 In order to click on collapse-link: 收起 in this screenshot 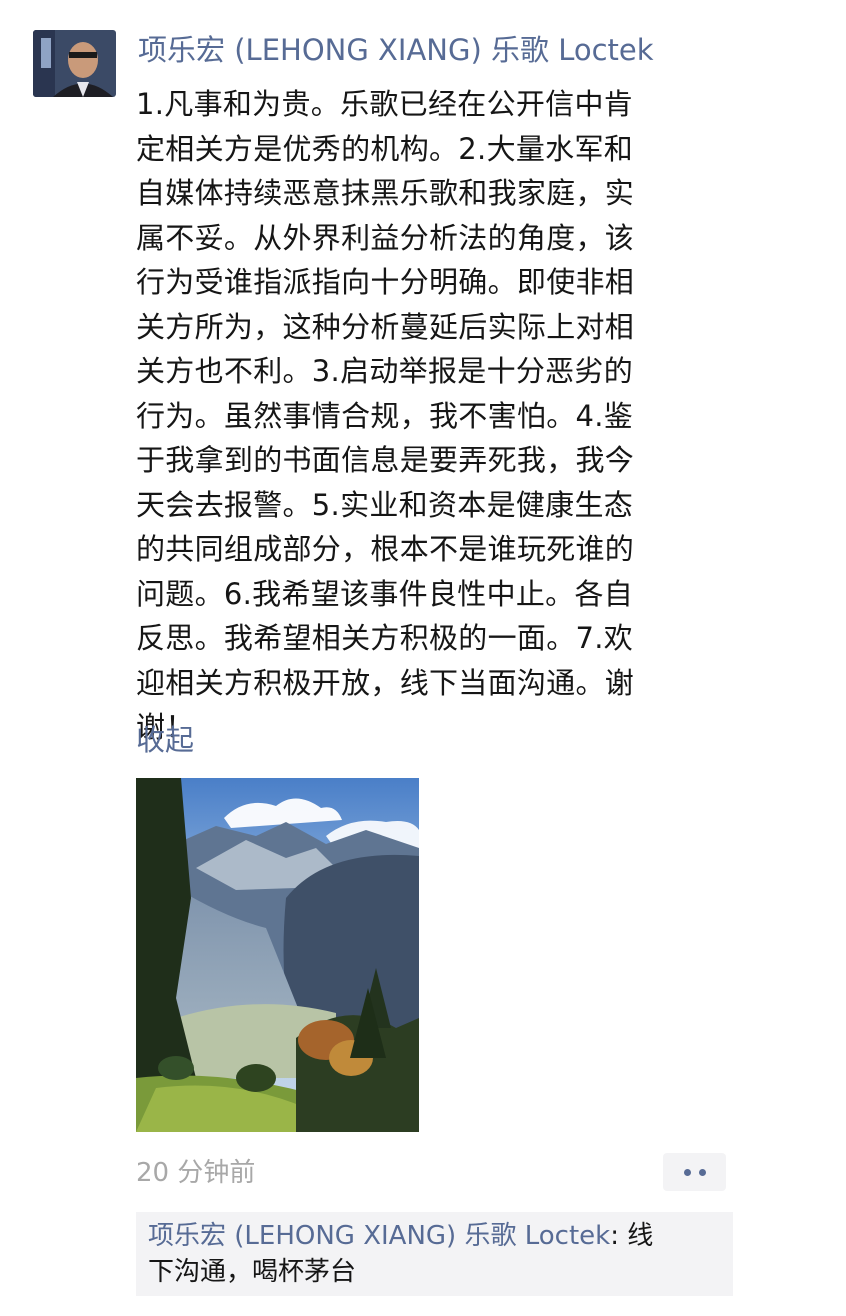, I will do `click(165, 740)`.